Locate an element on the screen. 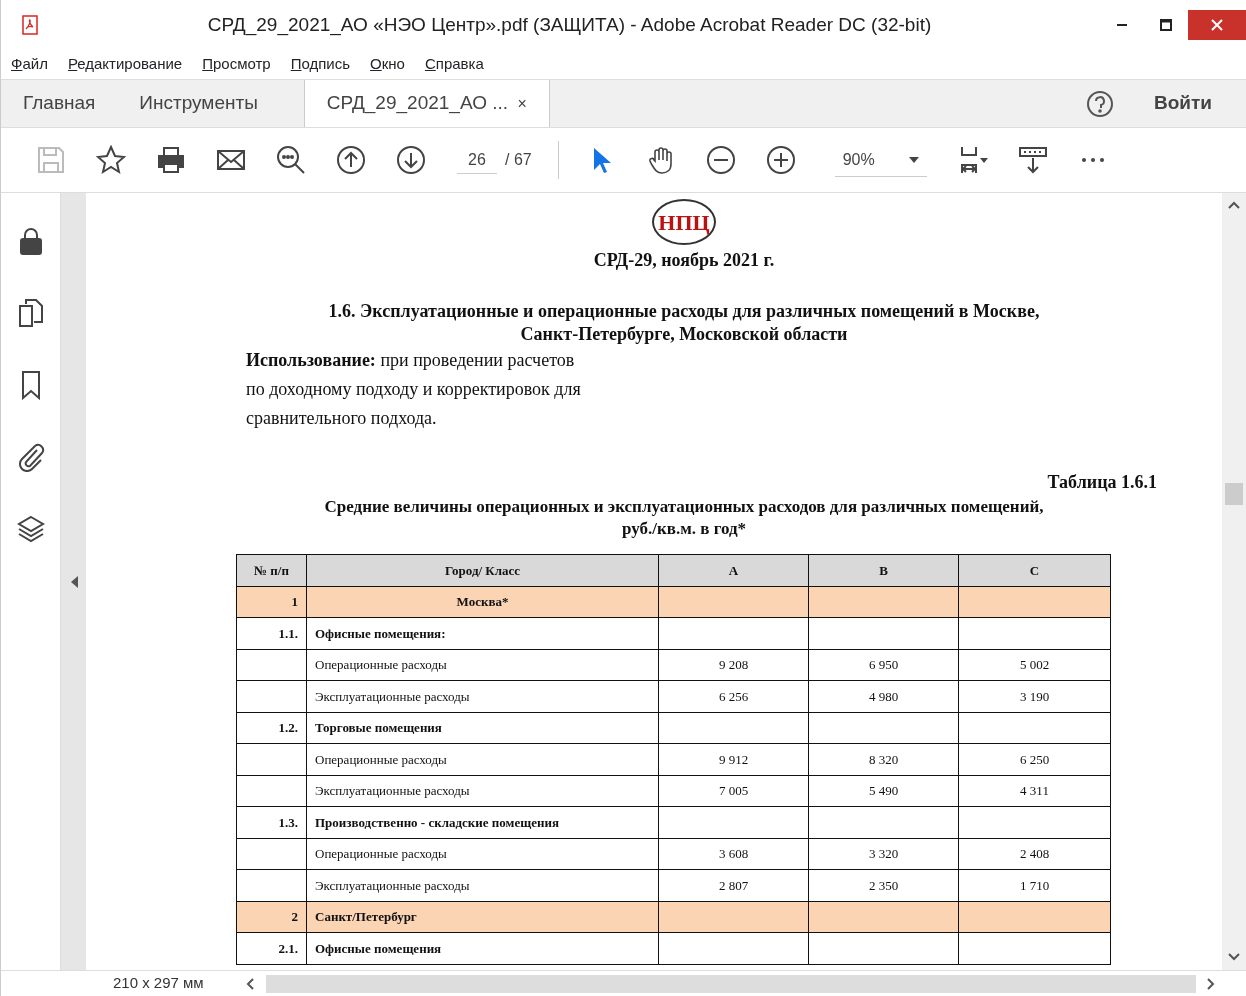  table-cell: 1.1. is located at coordinates (271, 633).